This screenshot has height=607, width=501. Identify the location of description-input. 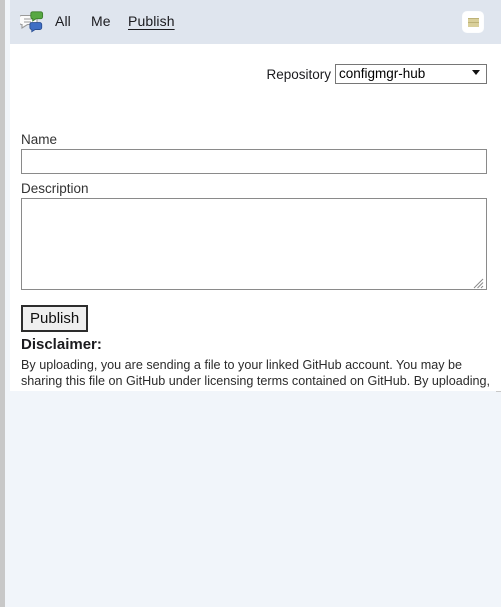
(254, 244).